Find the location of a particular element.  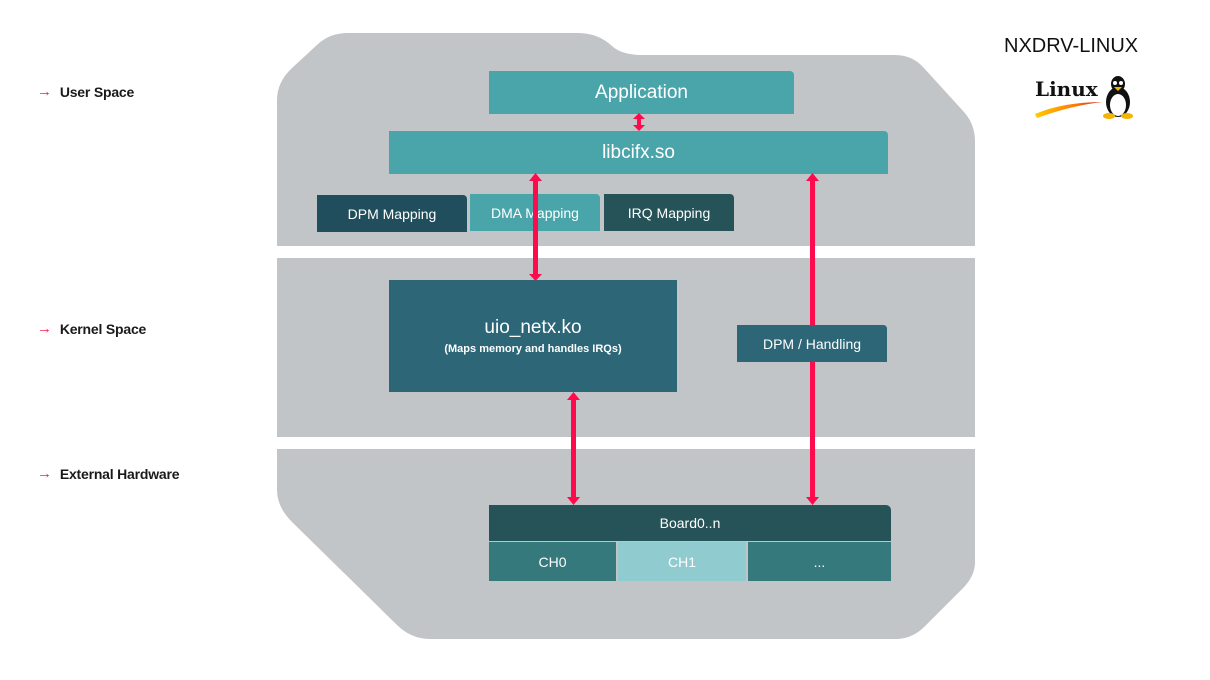

page-title: NXDRV-LINUX is located at coordinates (1071, 46).